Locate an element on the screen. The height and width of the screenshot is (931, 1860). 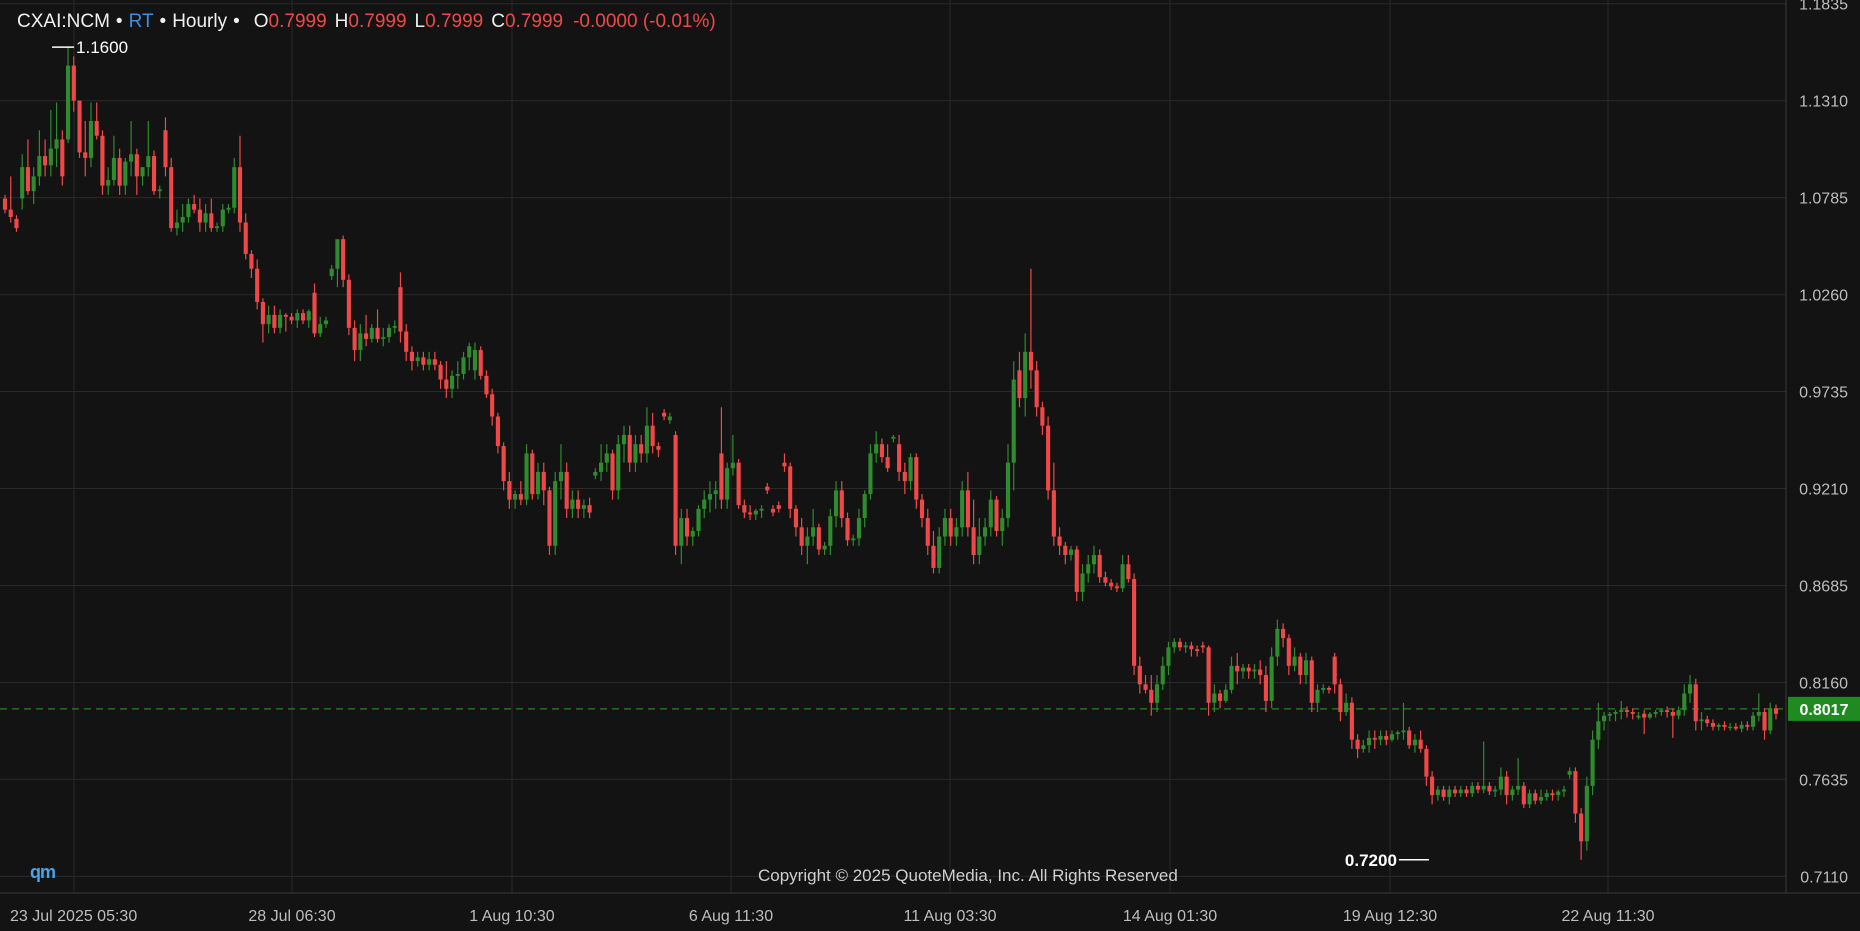
x-tick-label: 22 Aug 11:30 is located at coordinates (1607, 916).